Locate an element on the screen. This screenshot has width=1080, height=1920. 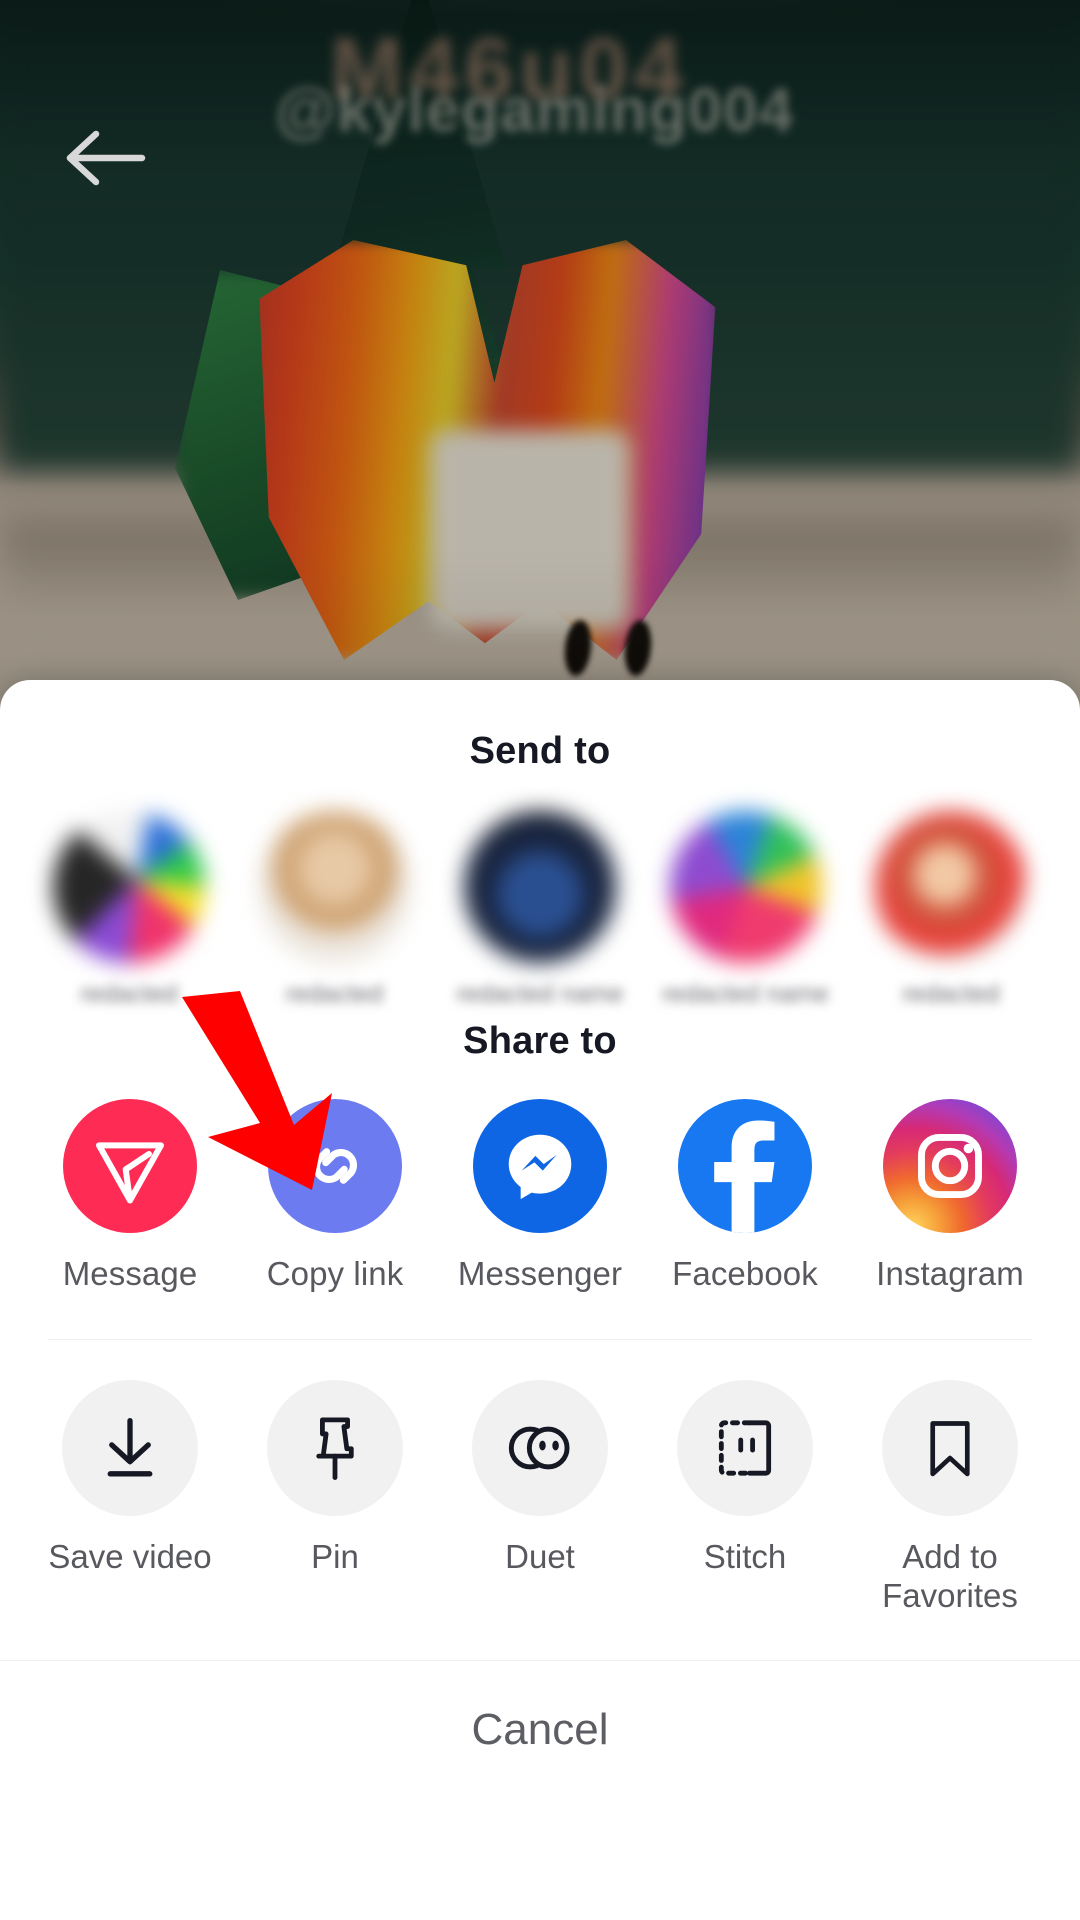
action-label: Add to Favorites is located at coordinates (950, 1576).